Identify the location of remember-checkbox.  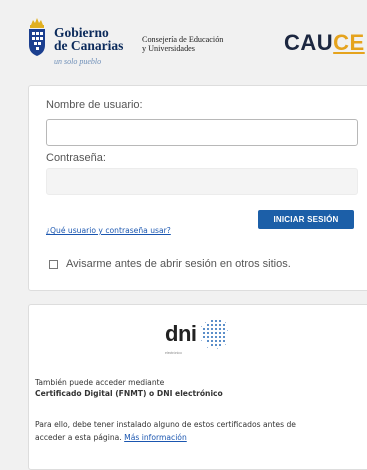
(53, 264).